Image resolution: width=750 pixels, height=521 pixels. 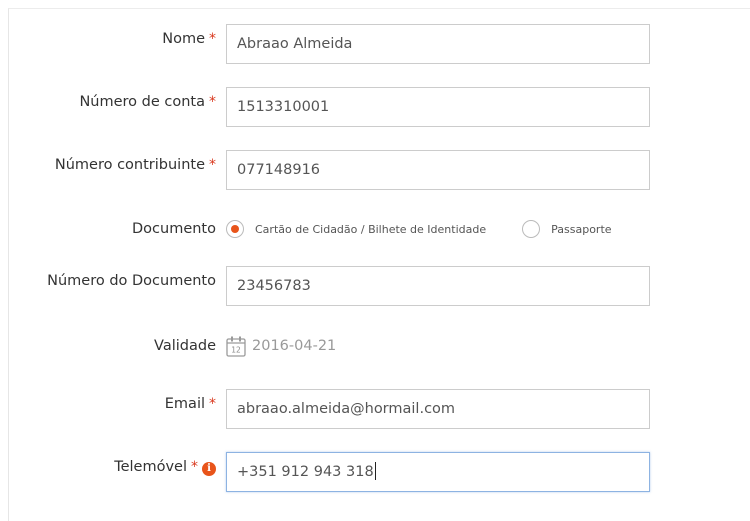 What do you see at coordinates (438, 472) in the screenshot?
I see `telemovel-input: +351 912 943 318` at bounding box center [438, 472].